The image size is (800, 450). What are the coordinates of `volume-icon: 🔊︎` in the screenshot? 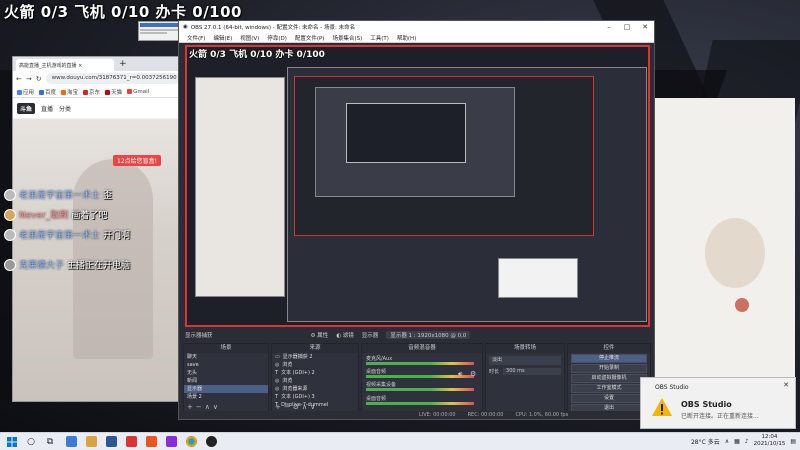 It's located at (460, 374).